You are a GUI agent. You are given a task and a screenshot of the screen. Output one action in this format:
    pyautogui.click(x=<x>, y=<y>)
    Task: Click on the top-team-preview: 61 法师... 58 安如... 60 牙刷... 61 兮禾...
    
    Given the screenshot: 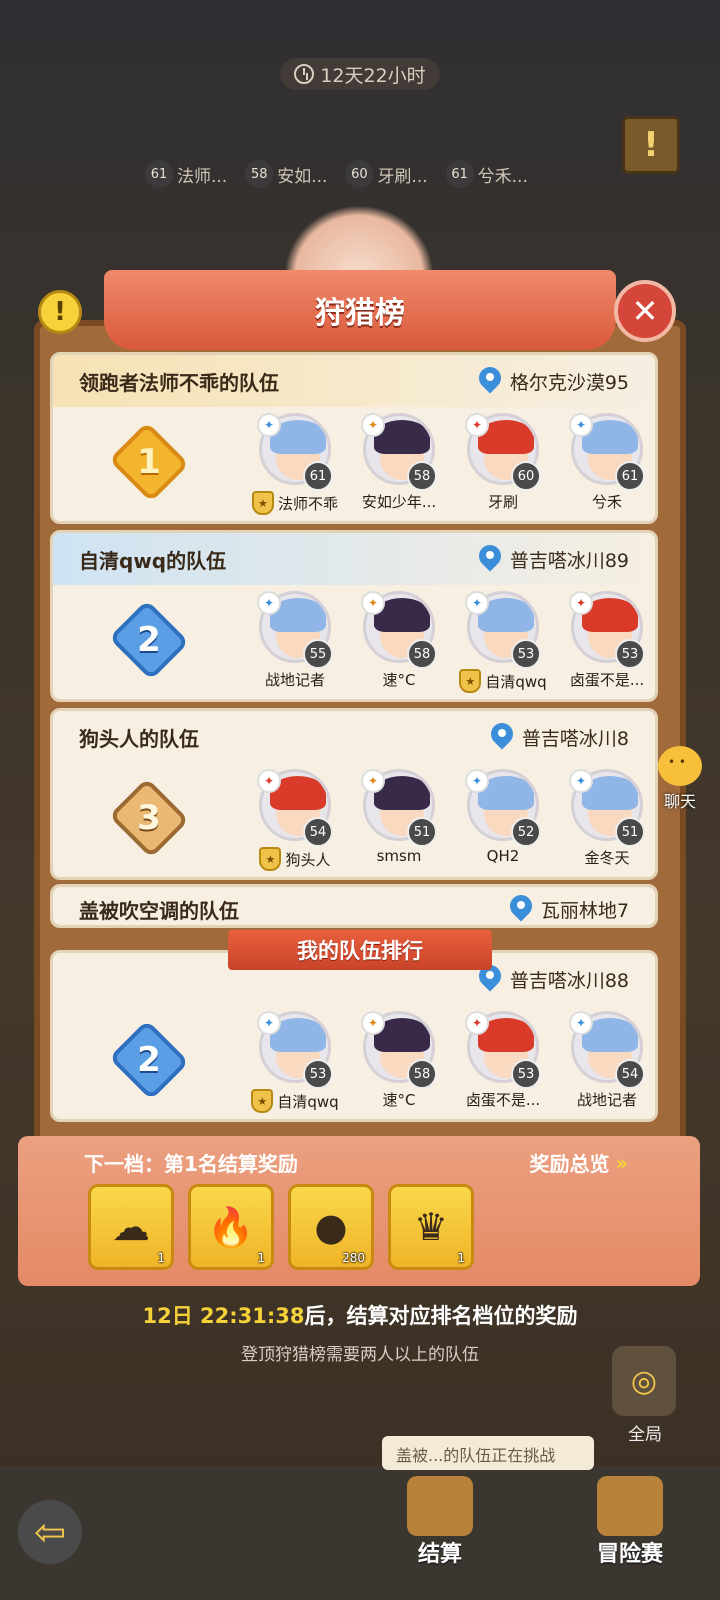 What is the action you would take?
    pyautogui.click(x=336, y=174)
    